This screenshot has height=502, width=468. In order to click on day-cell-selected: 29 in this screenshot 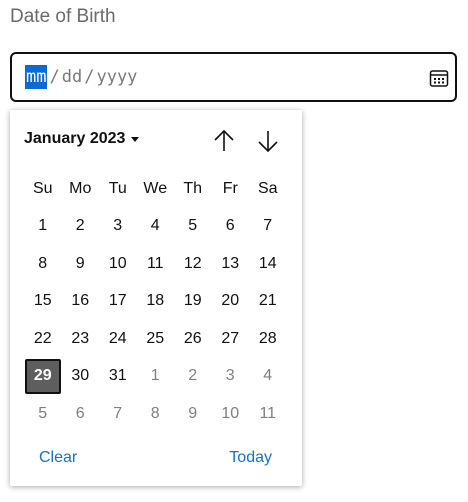, I will do `click(43, 376)`.